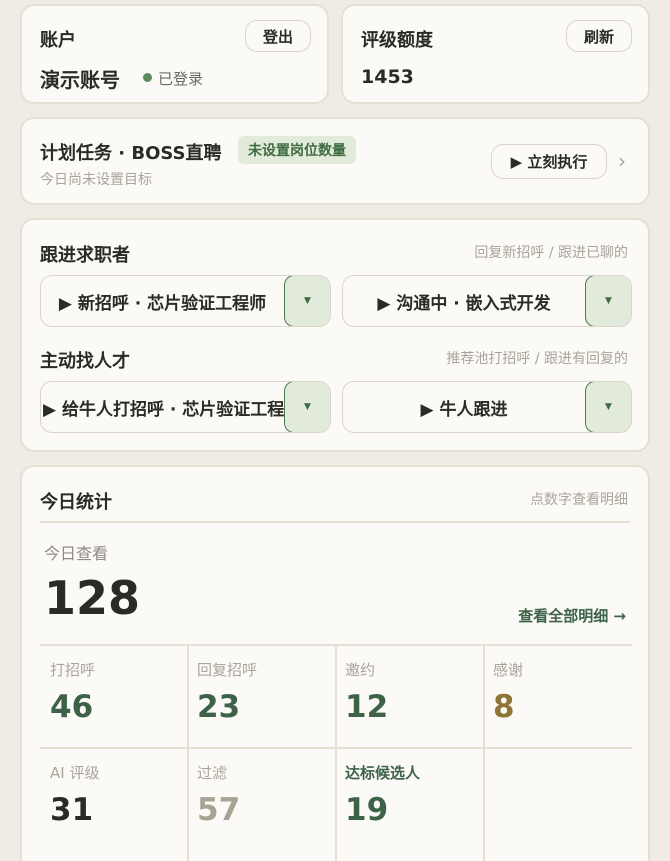  I want to click on plan-task-card: 计划任务 · BOSS直聘 未设置岗位数量 今日尚未设置目标 ▶ 立刻执行 ›, so click(335, 161).